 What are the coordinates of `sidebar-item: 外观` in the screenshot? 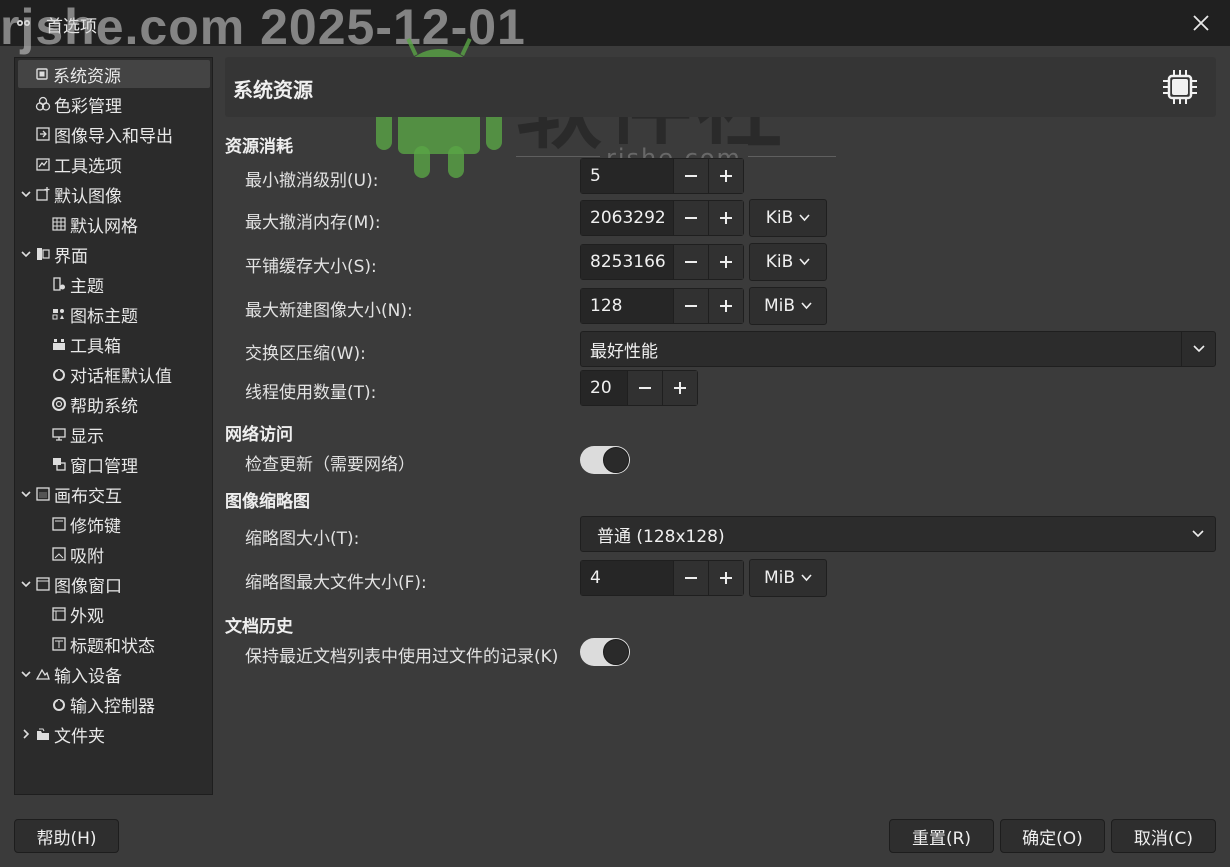 It's located at (77, 614).